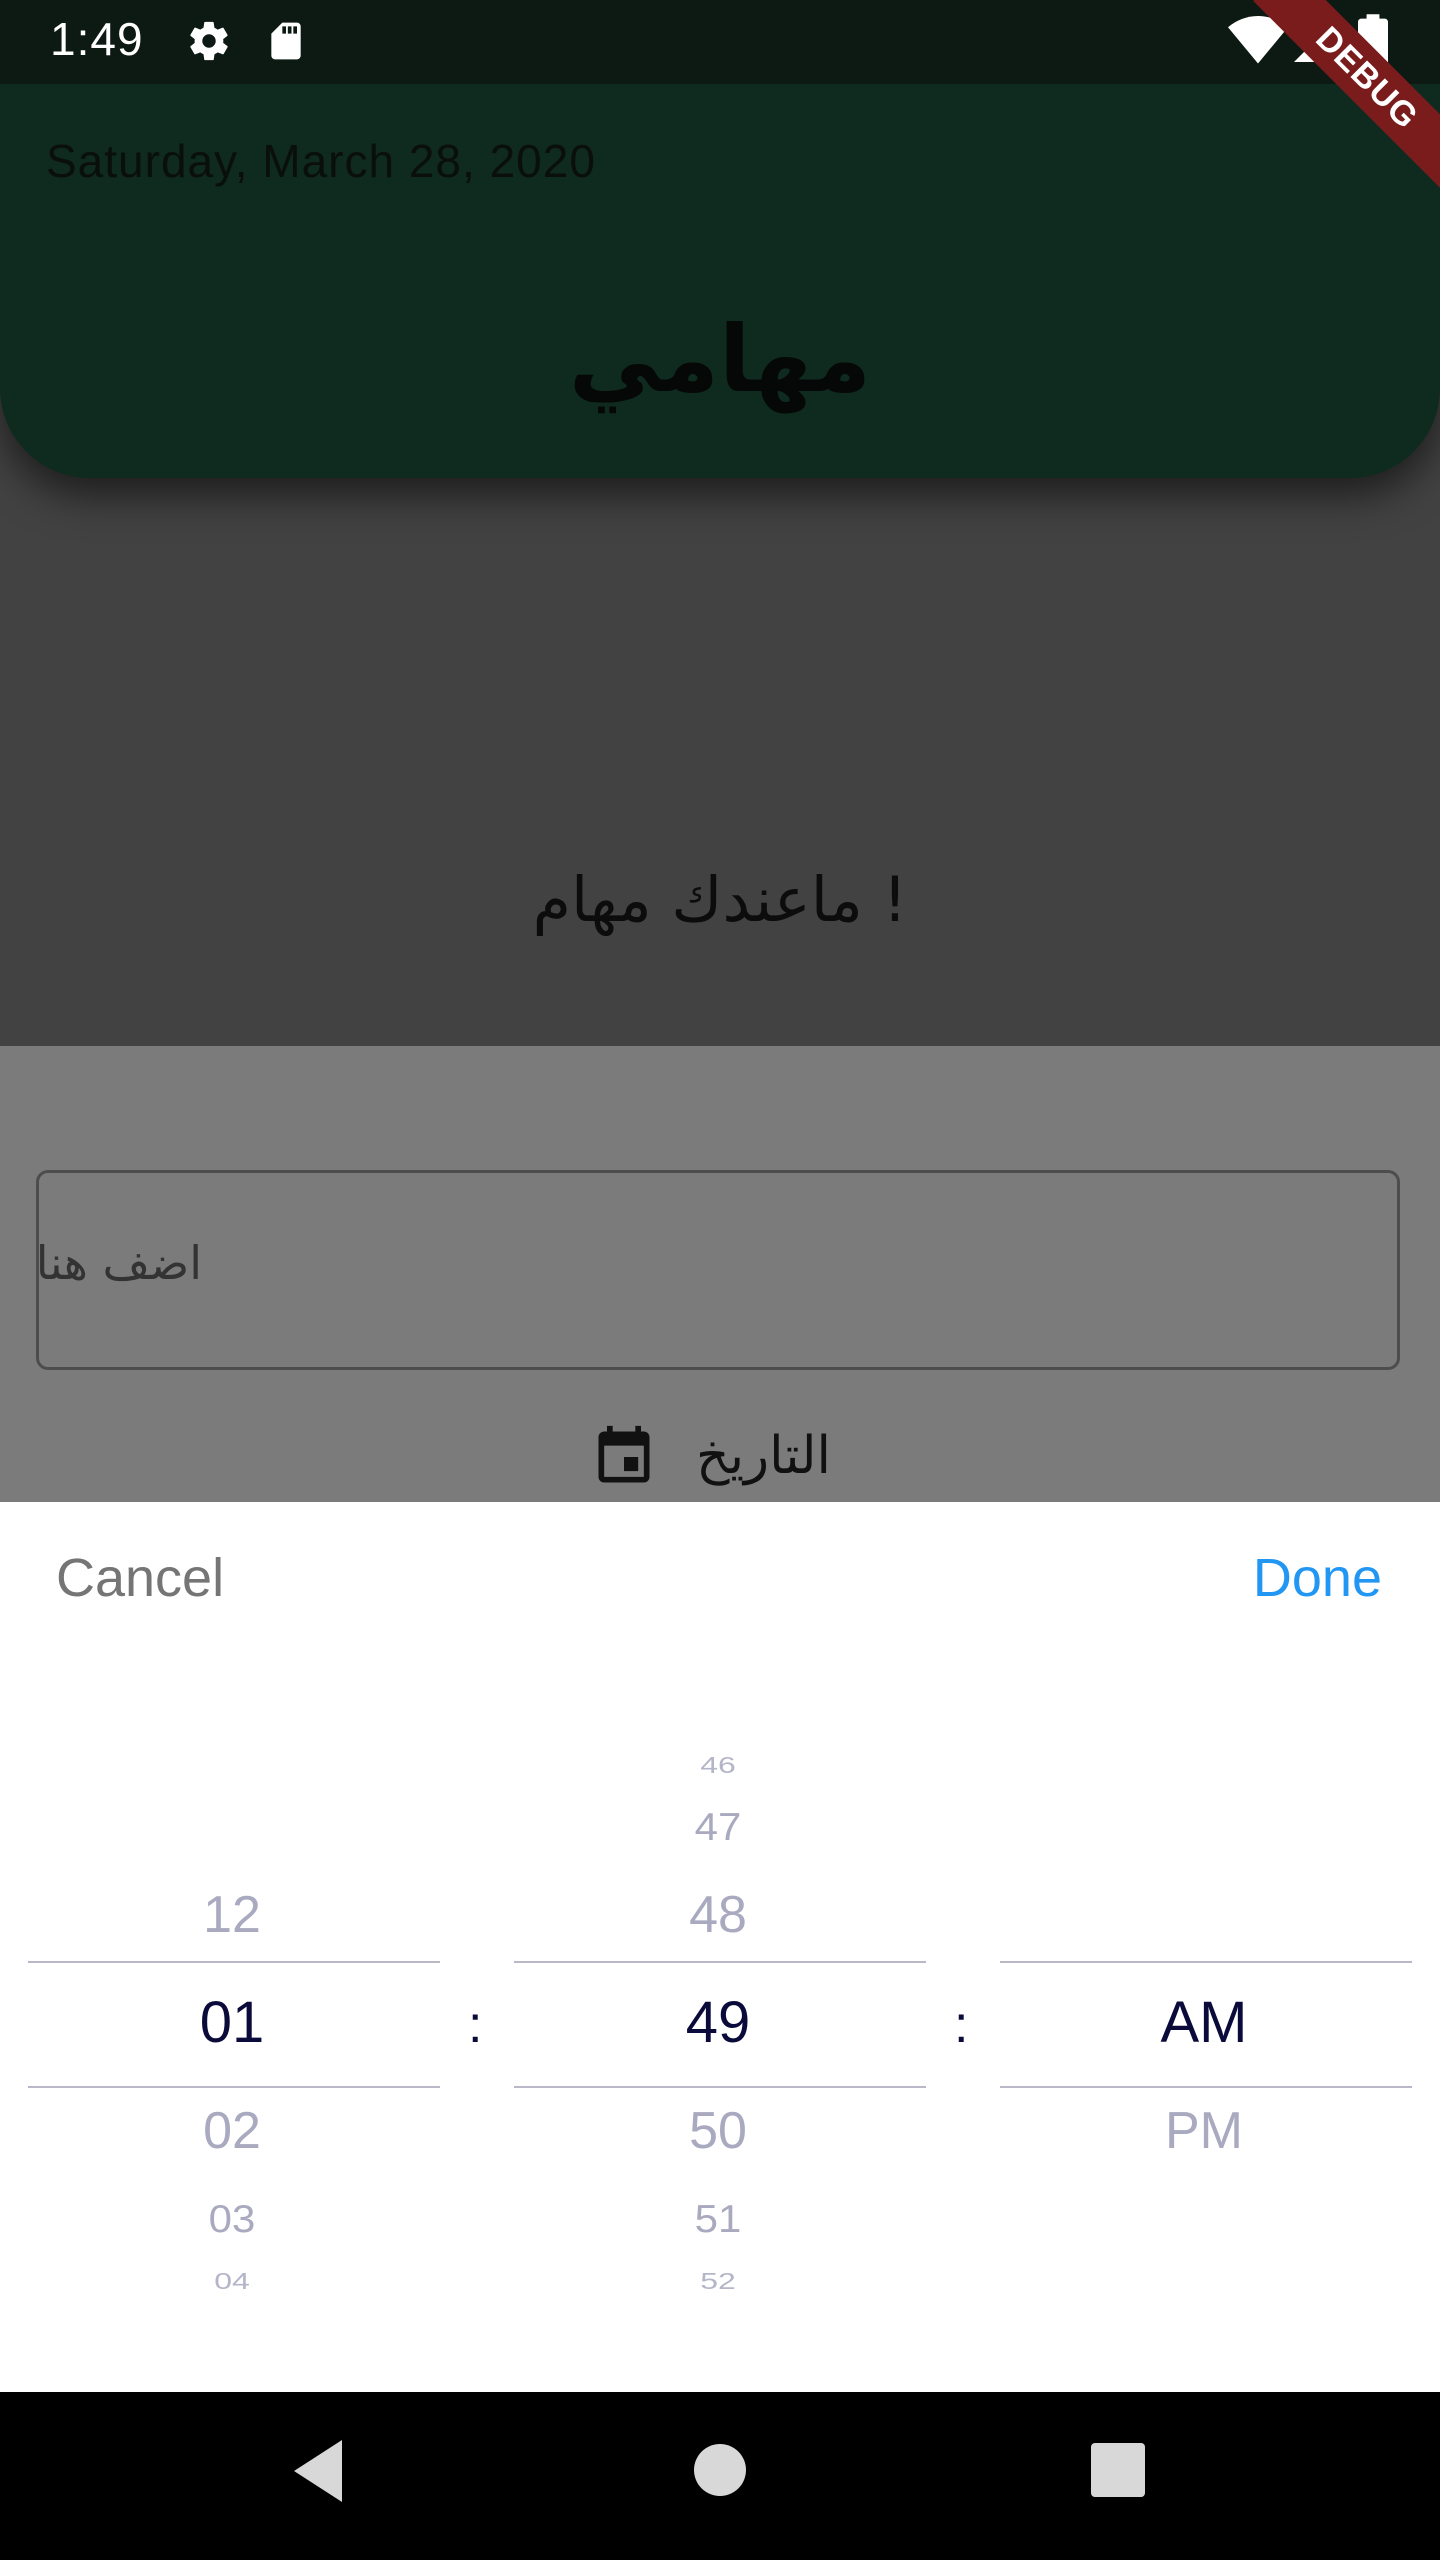 This screenshot has width=1440, height=2560. I want to click on battery-icon, so click(1373, 42).